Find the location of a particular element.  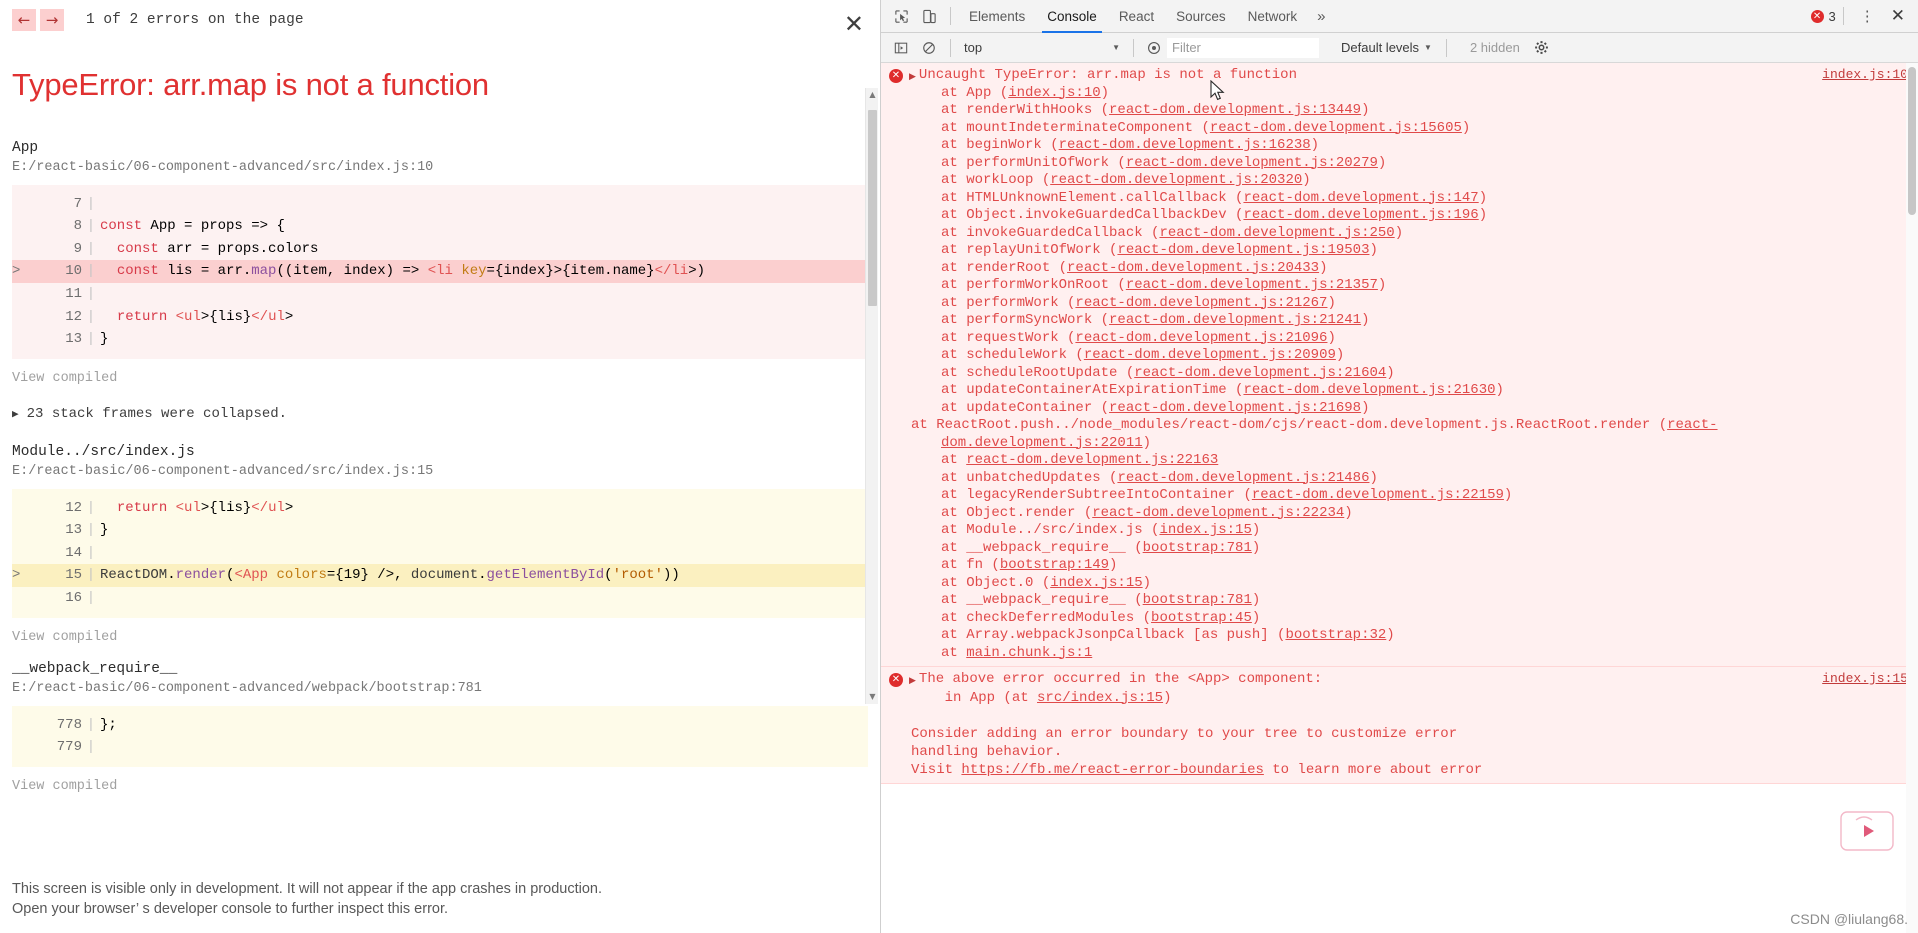

devtools-menu-icon: ⋮ is located at coordinates (1867, 16).